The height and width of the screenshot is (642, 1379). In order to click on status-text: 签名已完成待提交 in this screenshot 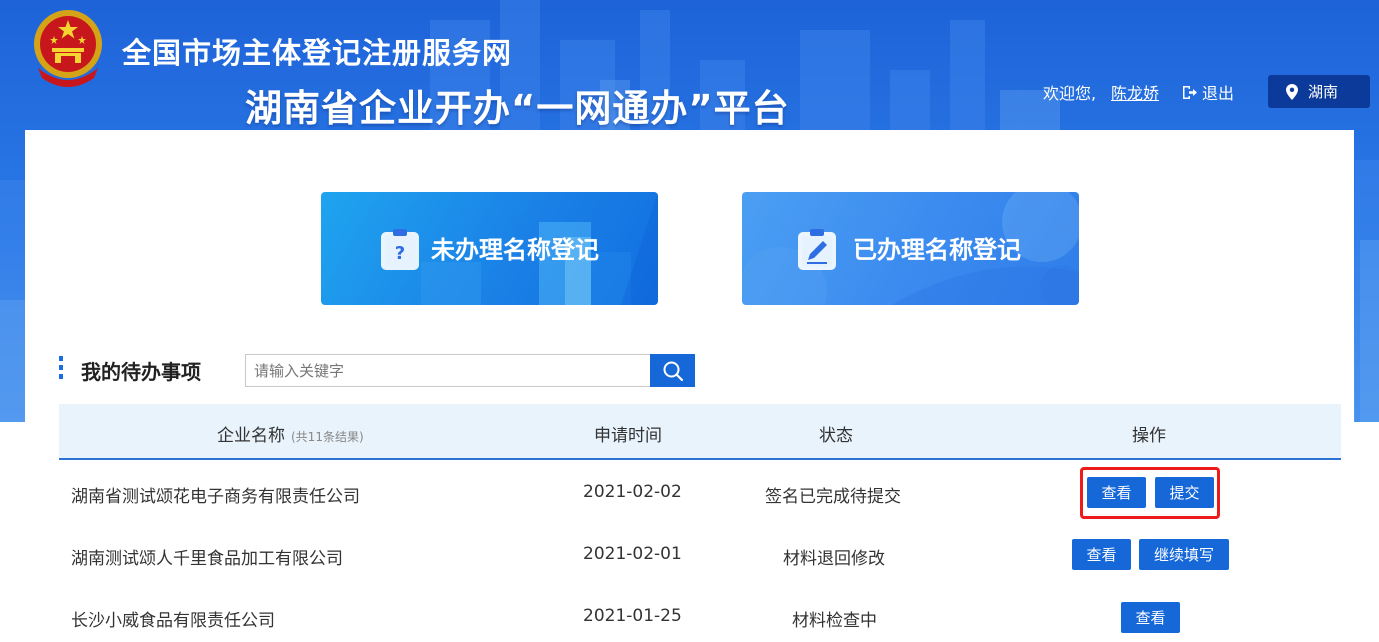, I will do `click(833, 497)`.